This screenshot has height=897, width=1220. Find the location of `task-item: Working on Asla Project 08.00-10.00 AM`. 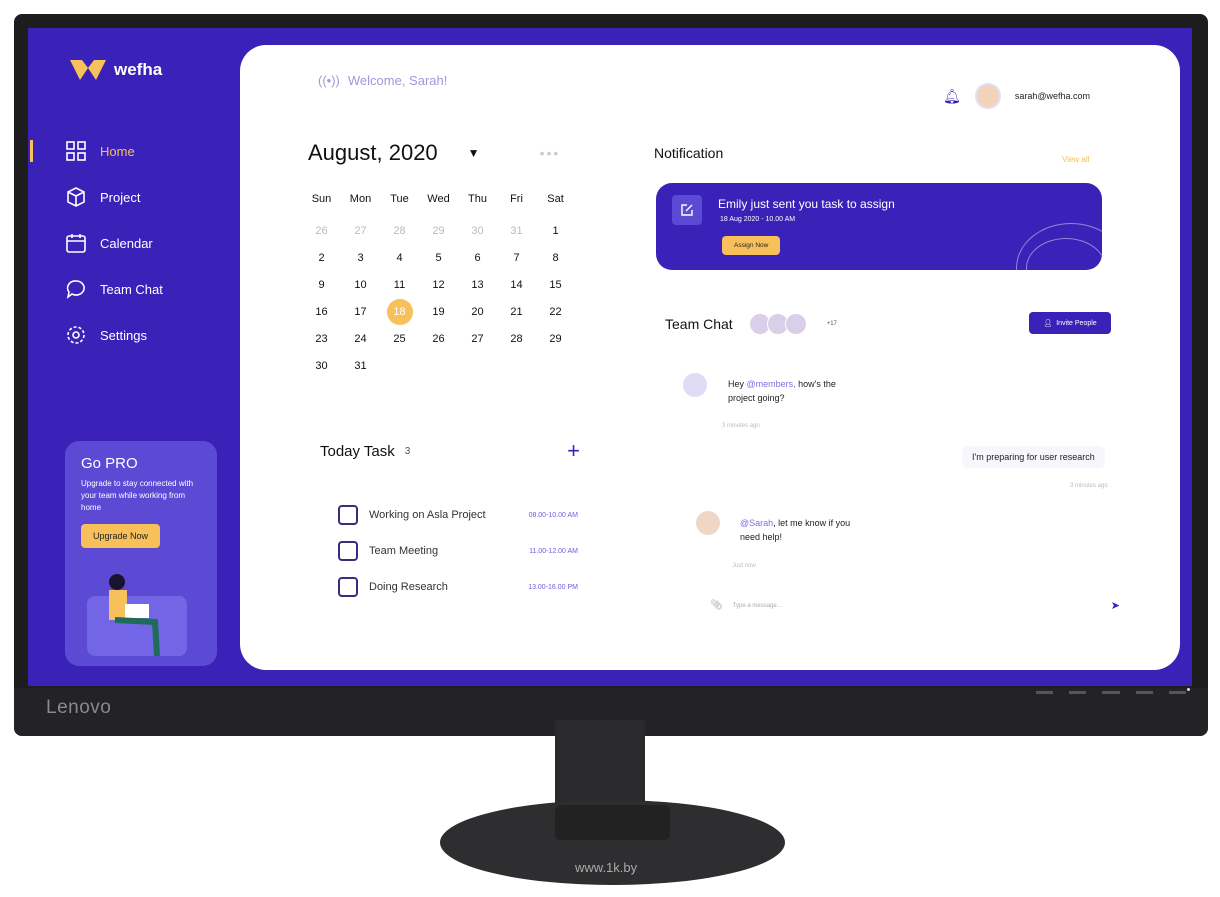

task-item: Working on Asla Project 08.00-10.00 AM is located at coordinates (458, 515).